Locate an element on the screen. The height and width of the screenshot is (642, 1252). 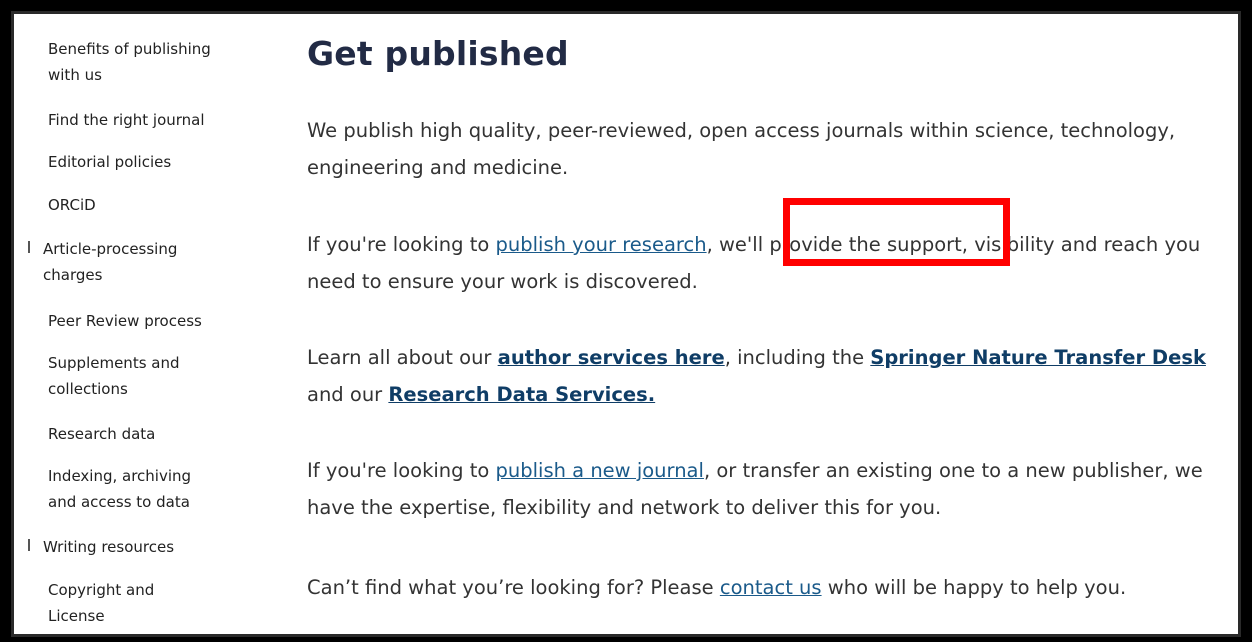
text-segment: , including the is located at coordinates (797, 357).